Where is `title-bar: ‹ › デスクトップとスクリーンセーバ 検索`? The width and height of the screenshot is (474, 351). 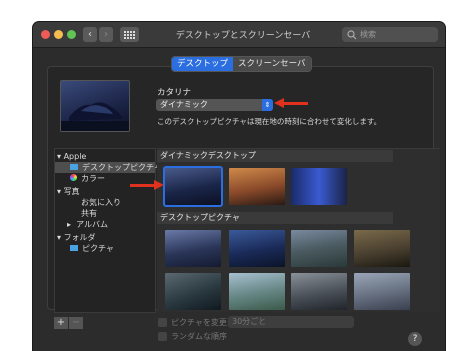 title-bar: ‹ › デスクトップとスクリーンセーバ 検索 is located at coordinates (239, 35).